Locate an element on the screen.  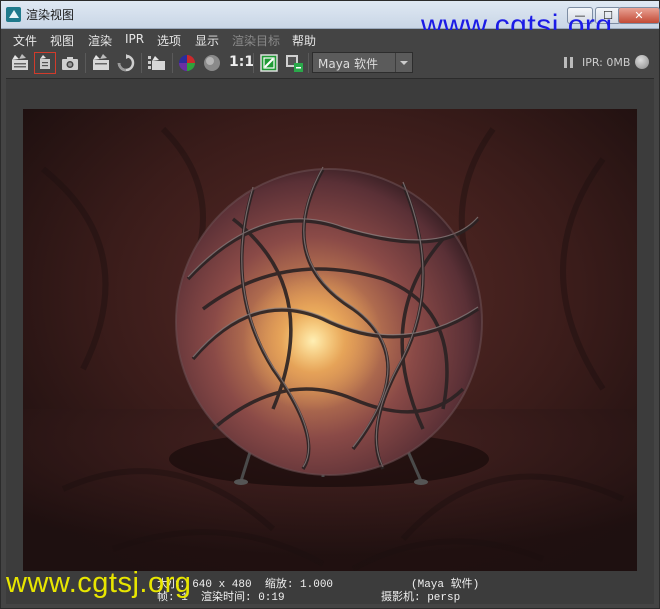
refresh-ipr-icon is located at coordinates (126, 63).